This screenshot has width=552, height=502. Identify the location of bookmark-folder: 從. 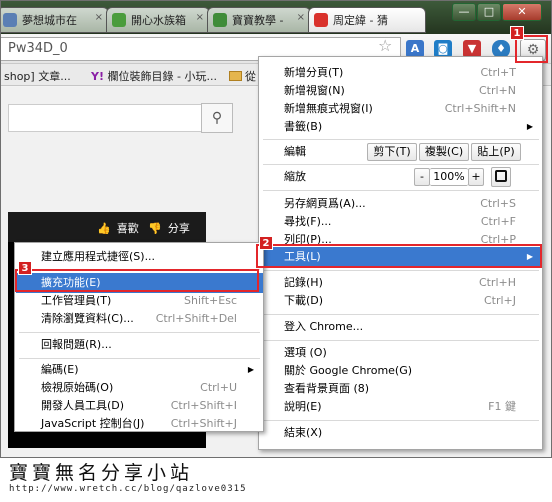
(242, 76).